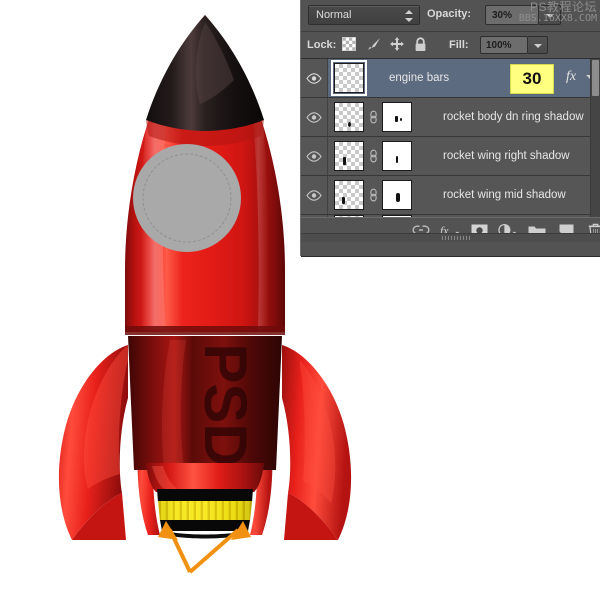 The height and width of the screenshot is (600, 600). What do you see at coordinates (513, 117) in the screenshot?
I see `layer-name: rocket body dn ring shadow` at bounding box center [513, 117].